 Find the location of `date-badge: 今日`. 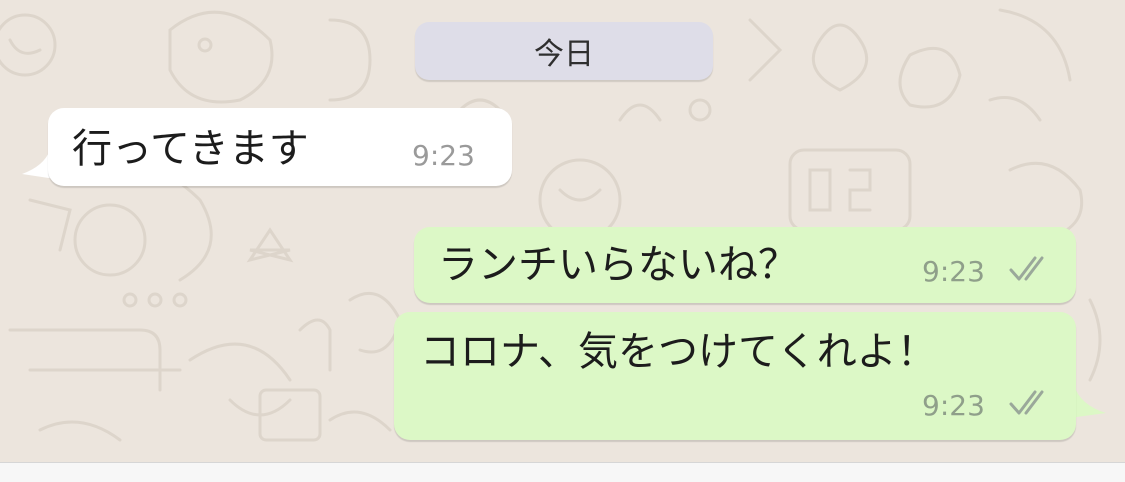

date-badge: 今日 is located at coordinates (564, 51).